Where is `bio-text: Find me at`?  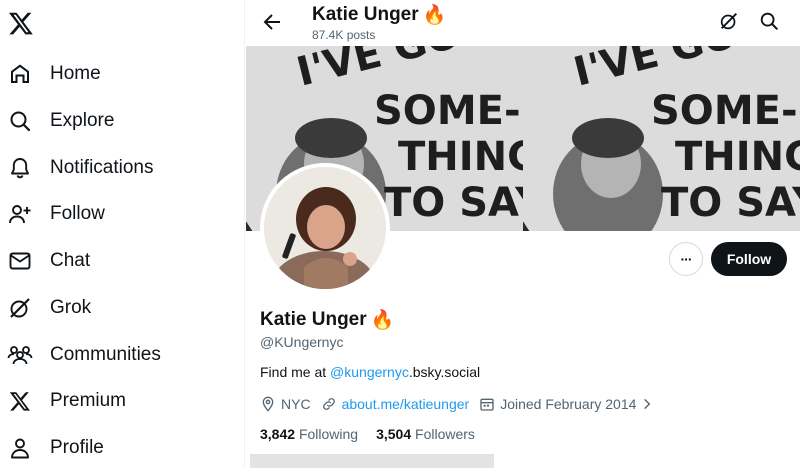
bio-text: Find me at is located at coordinates (295, 372).